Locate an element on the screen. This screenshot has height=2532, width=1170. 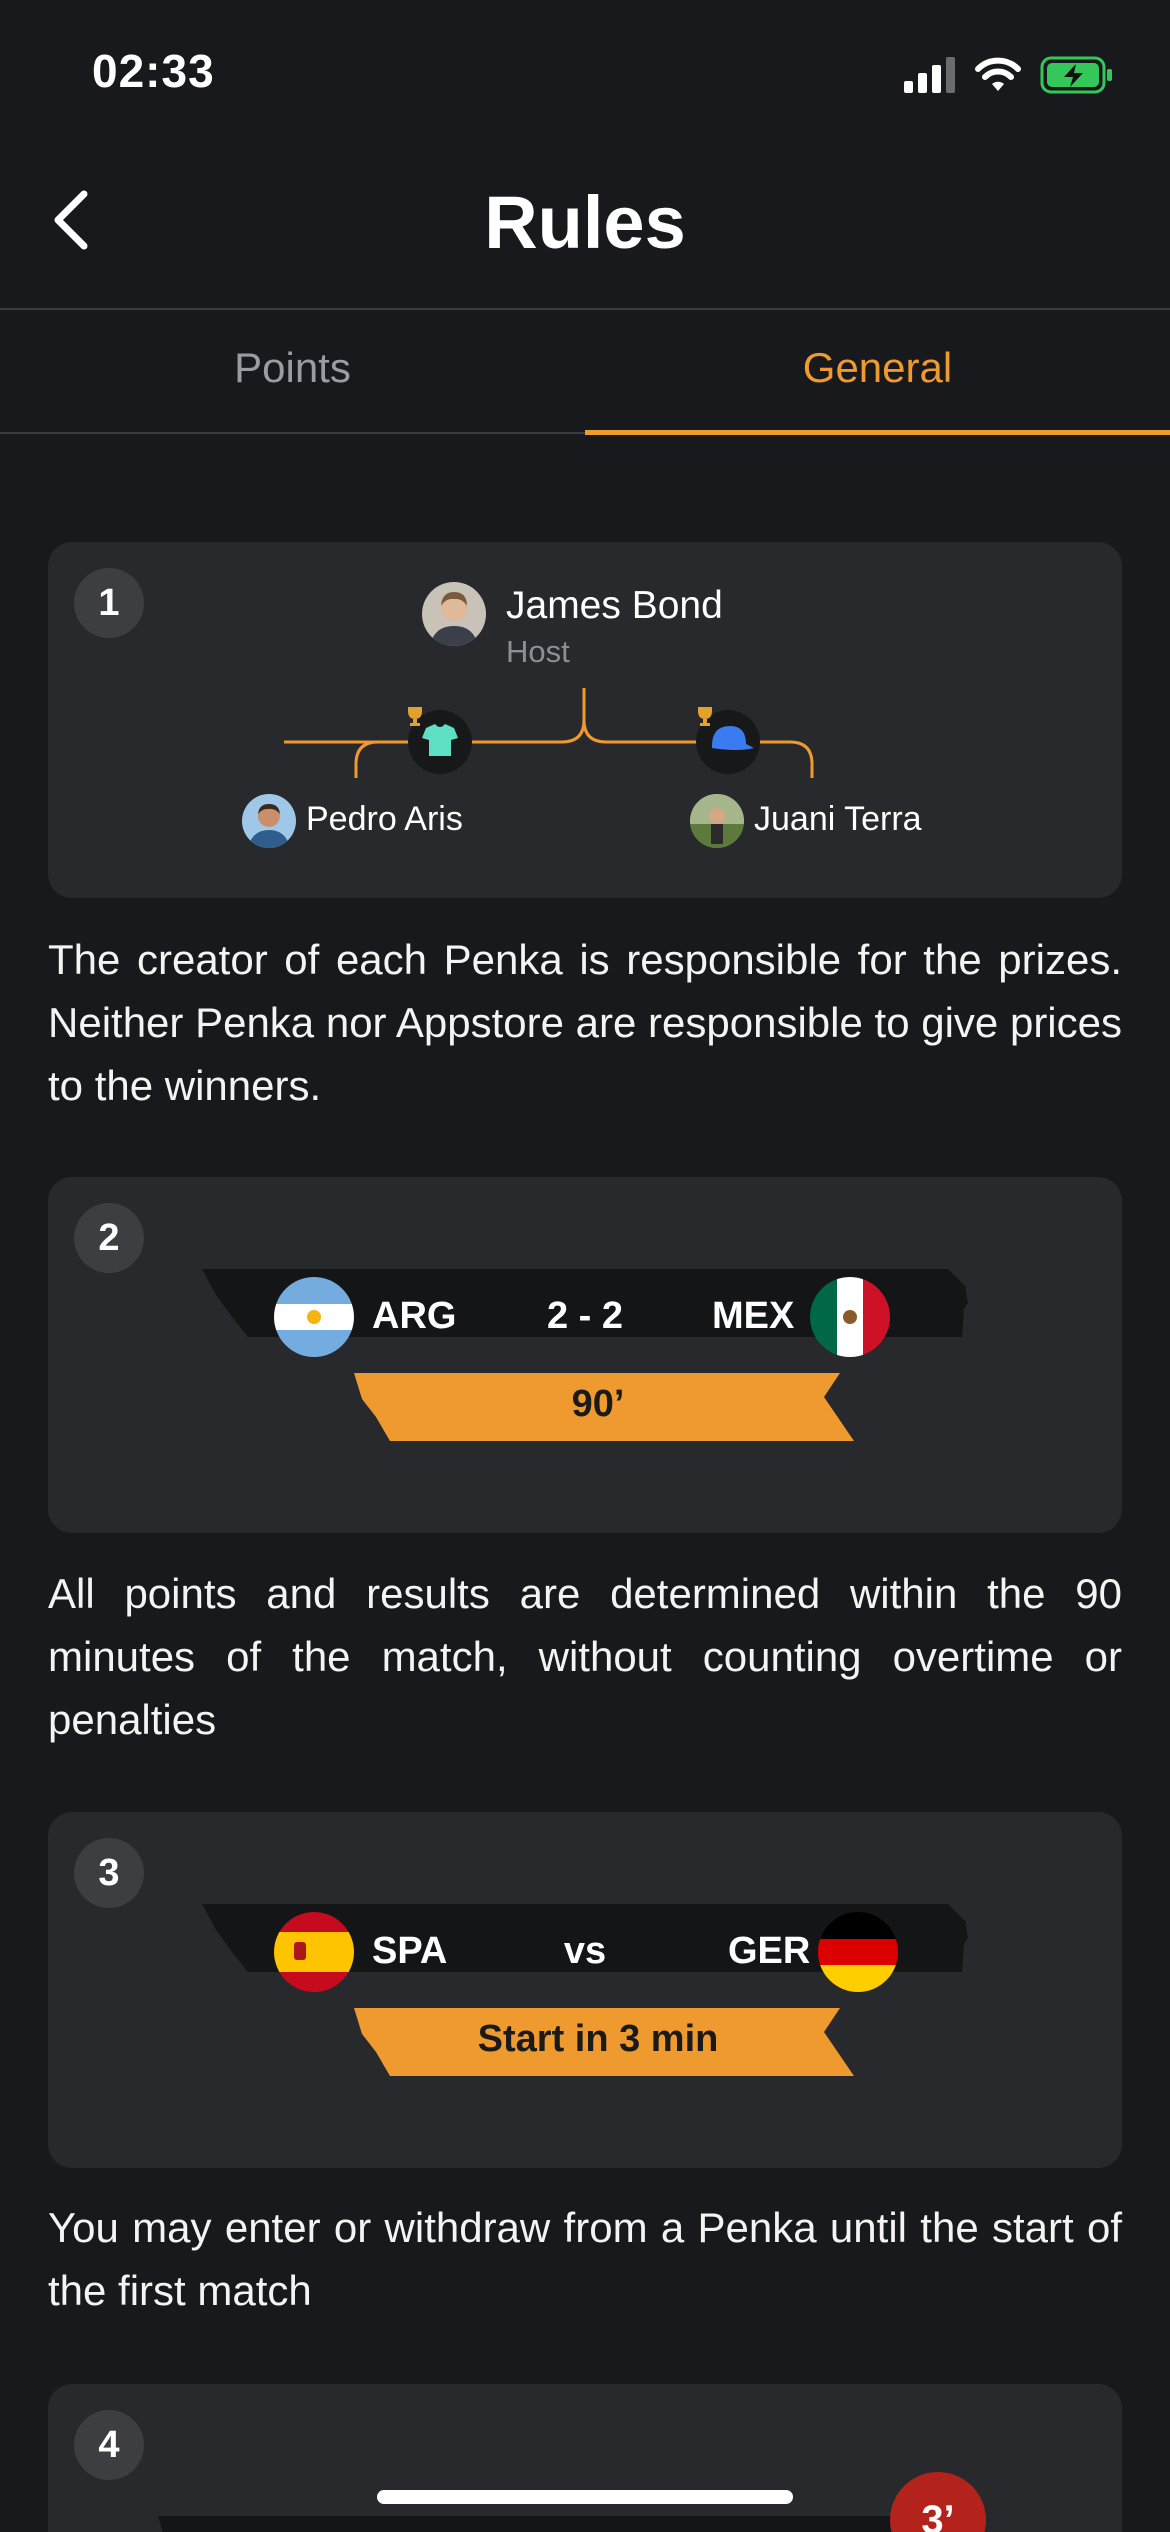
rule-card-4: 4 3’ is located at coordinates (585, 2458).